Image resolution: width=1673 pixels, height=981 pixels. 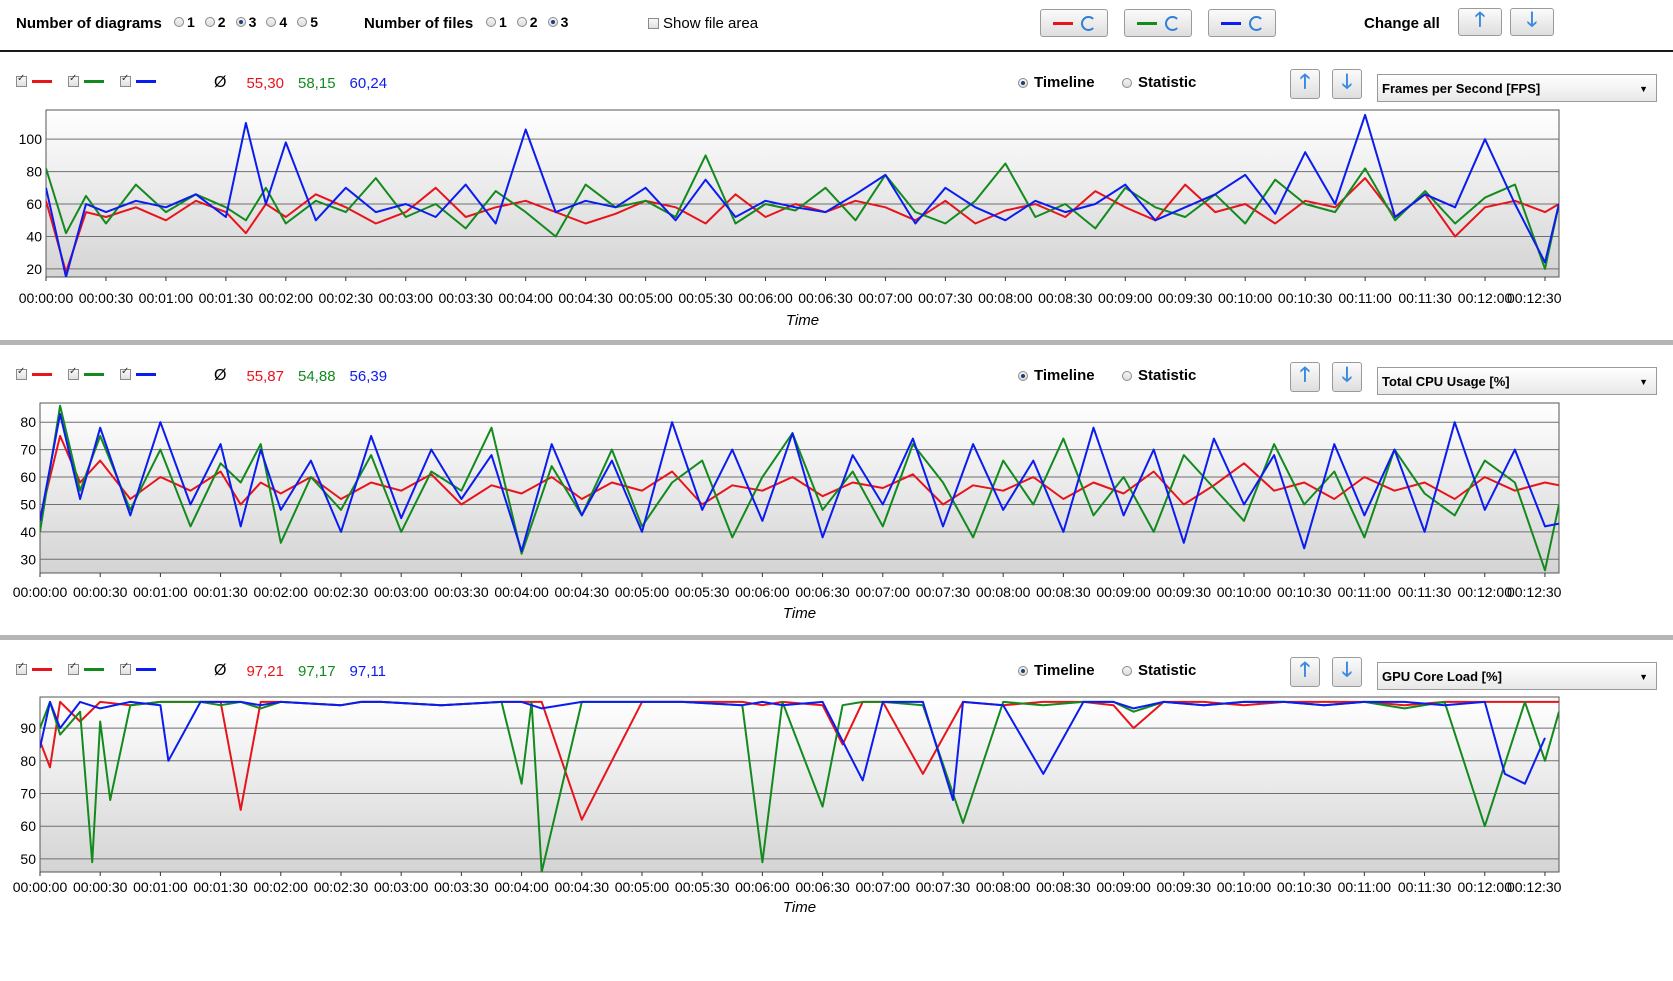 What do you see at coordinates (883, 887) in the screenshot?
I see `x-tick-label: 00:07:00` at bounding box center [883, 887].